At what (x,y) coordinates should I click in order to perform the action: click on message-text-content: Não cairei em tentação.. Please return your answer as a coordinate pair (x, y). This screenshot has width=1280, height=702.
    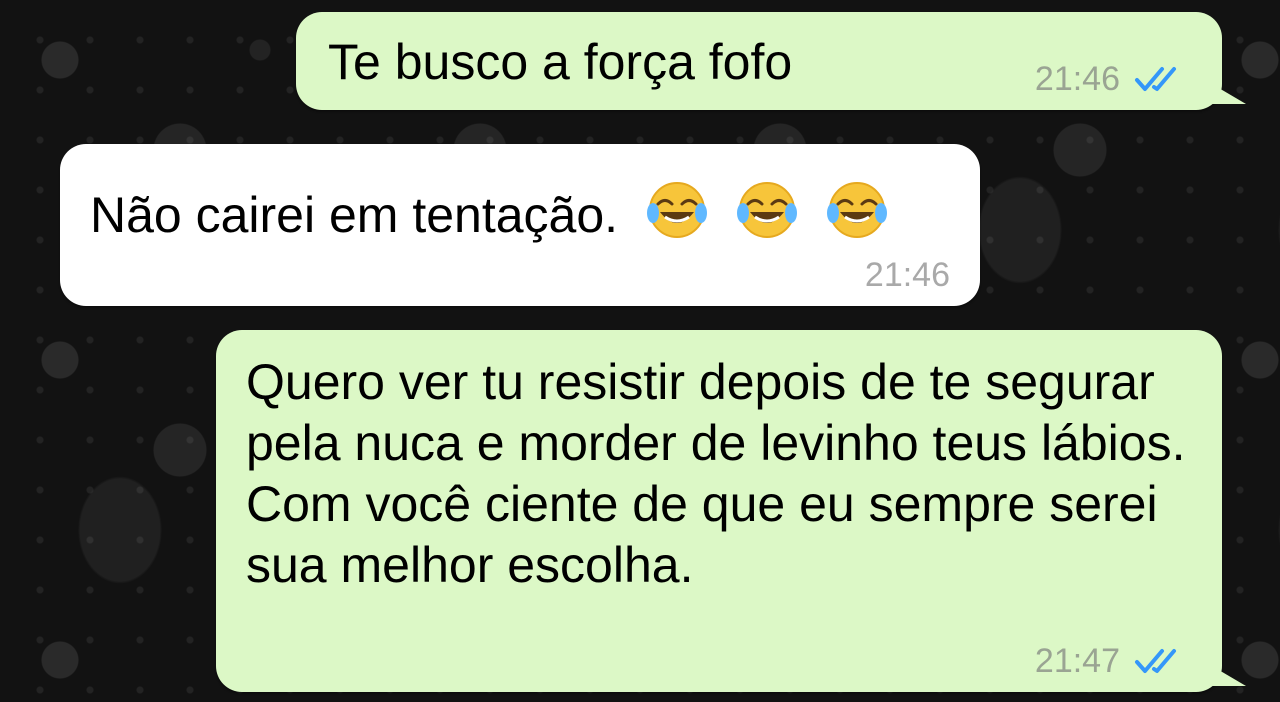
    Looking at the image, I should click on (354, 215).